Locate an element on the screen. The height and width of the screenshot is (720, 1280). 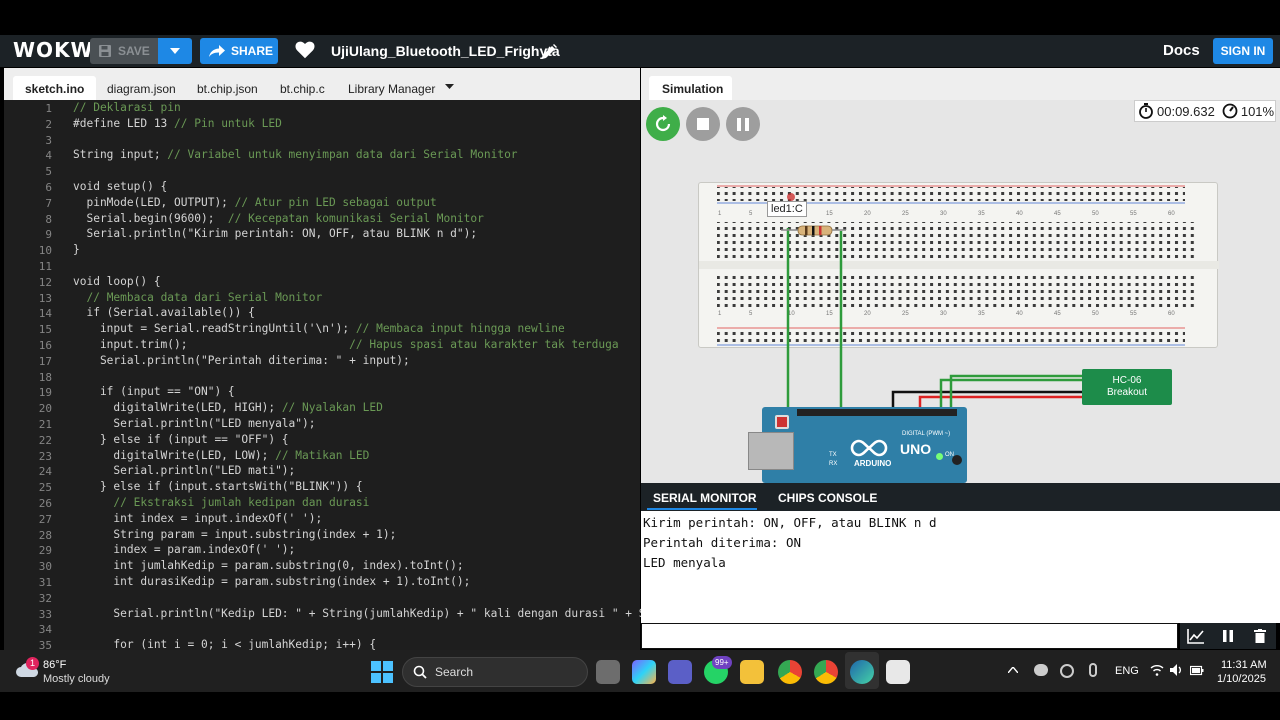
sign-in-button: SIGN IN is located at coordinates (1243, 51).